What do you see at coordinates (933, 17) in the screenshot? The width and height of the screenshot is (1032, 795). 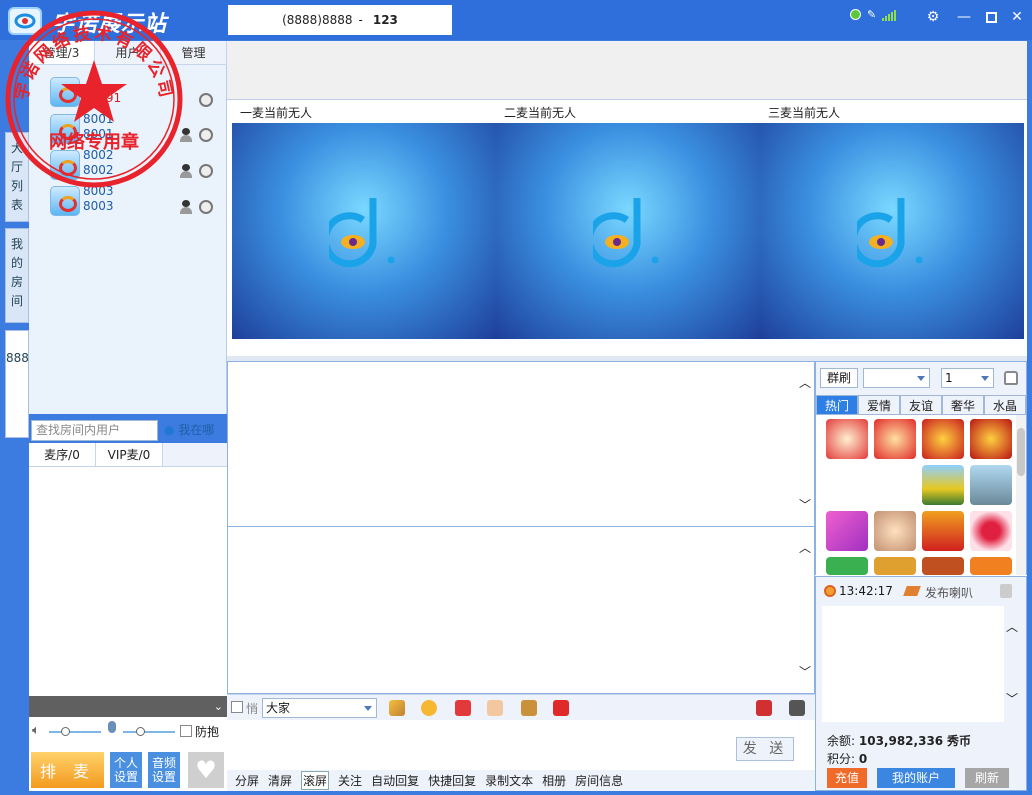 I see `gear-icon: ⚙` at bounding box center [933, 17].